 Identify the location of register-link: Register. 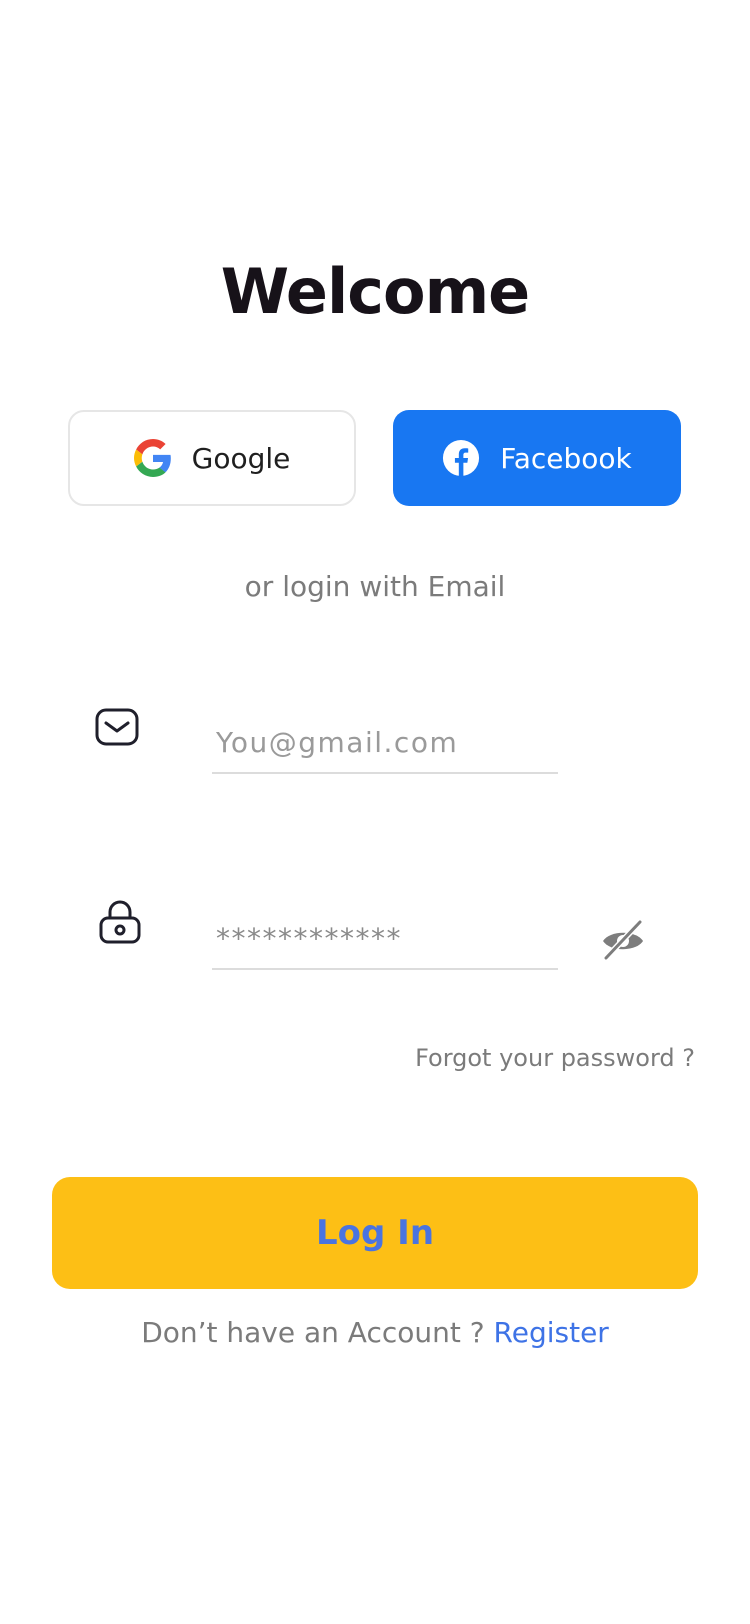
(551, 1332).